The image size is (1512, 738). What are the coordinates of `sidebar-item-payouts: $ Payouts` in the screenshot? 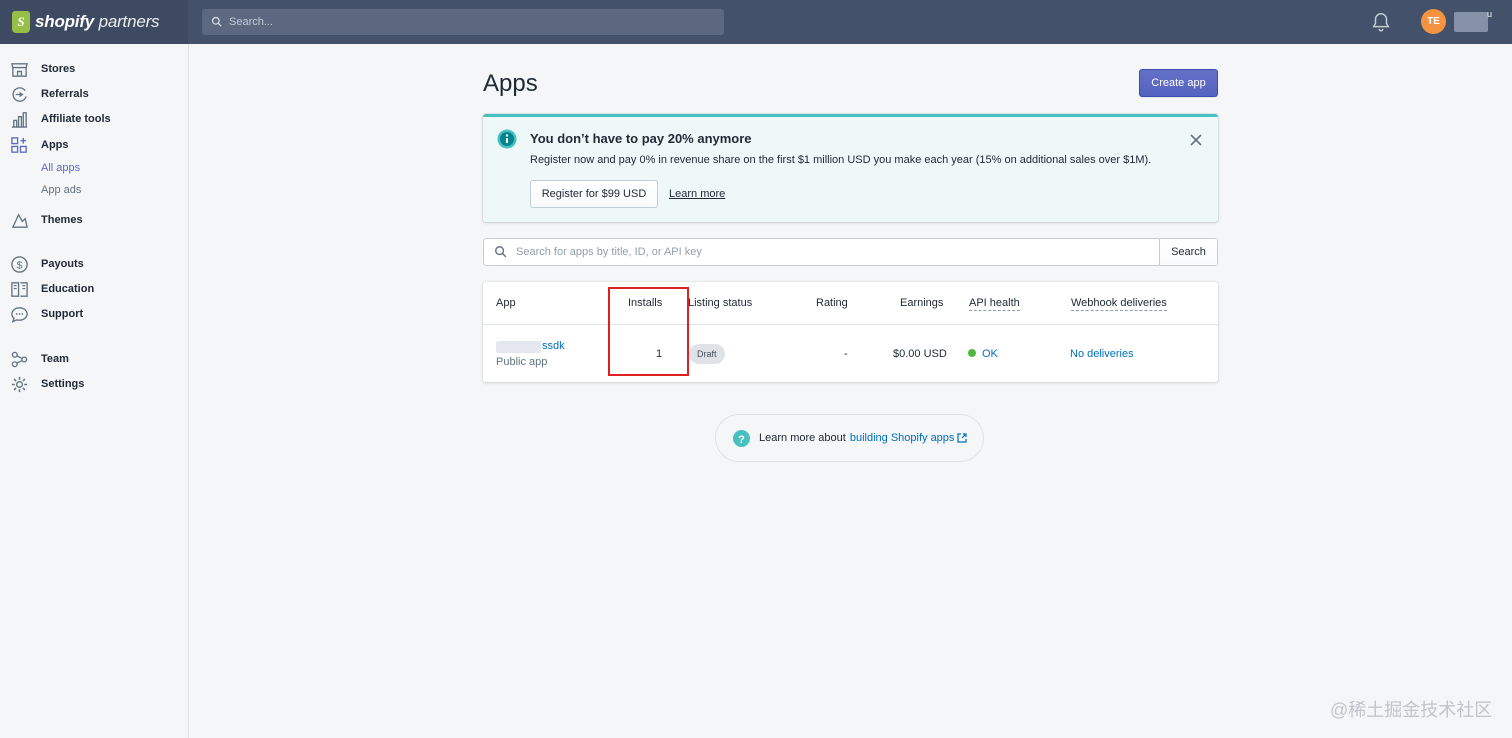 It's located at (47, 264).